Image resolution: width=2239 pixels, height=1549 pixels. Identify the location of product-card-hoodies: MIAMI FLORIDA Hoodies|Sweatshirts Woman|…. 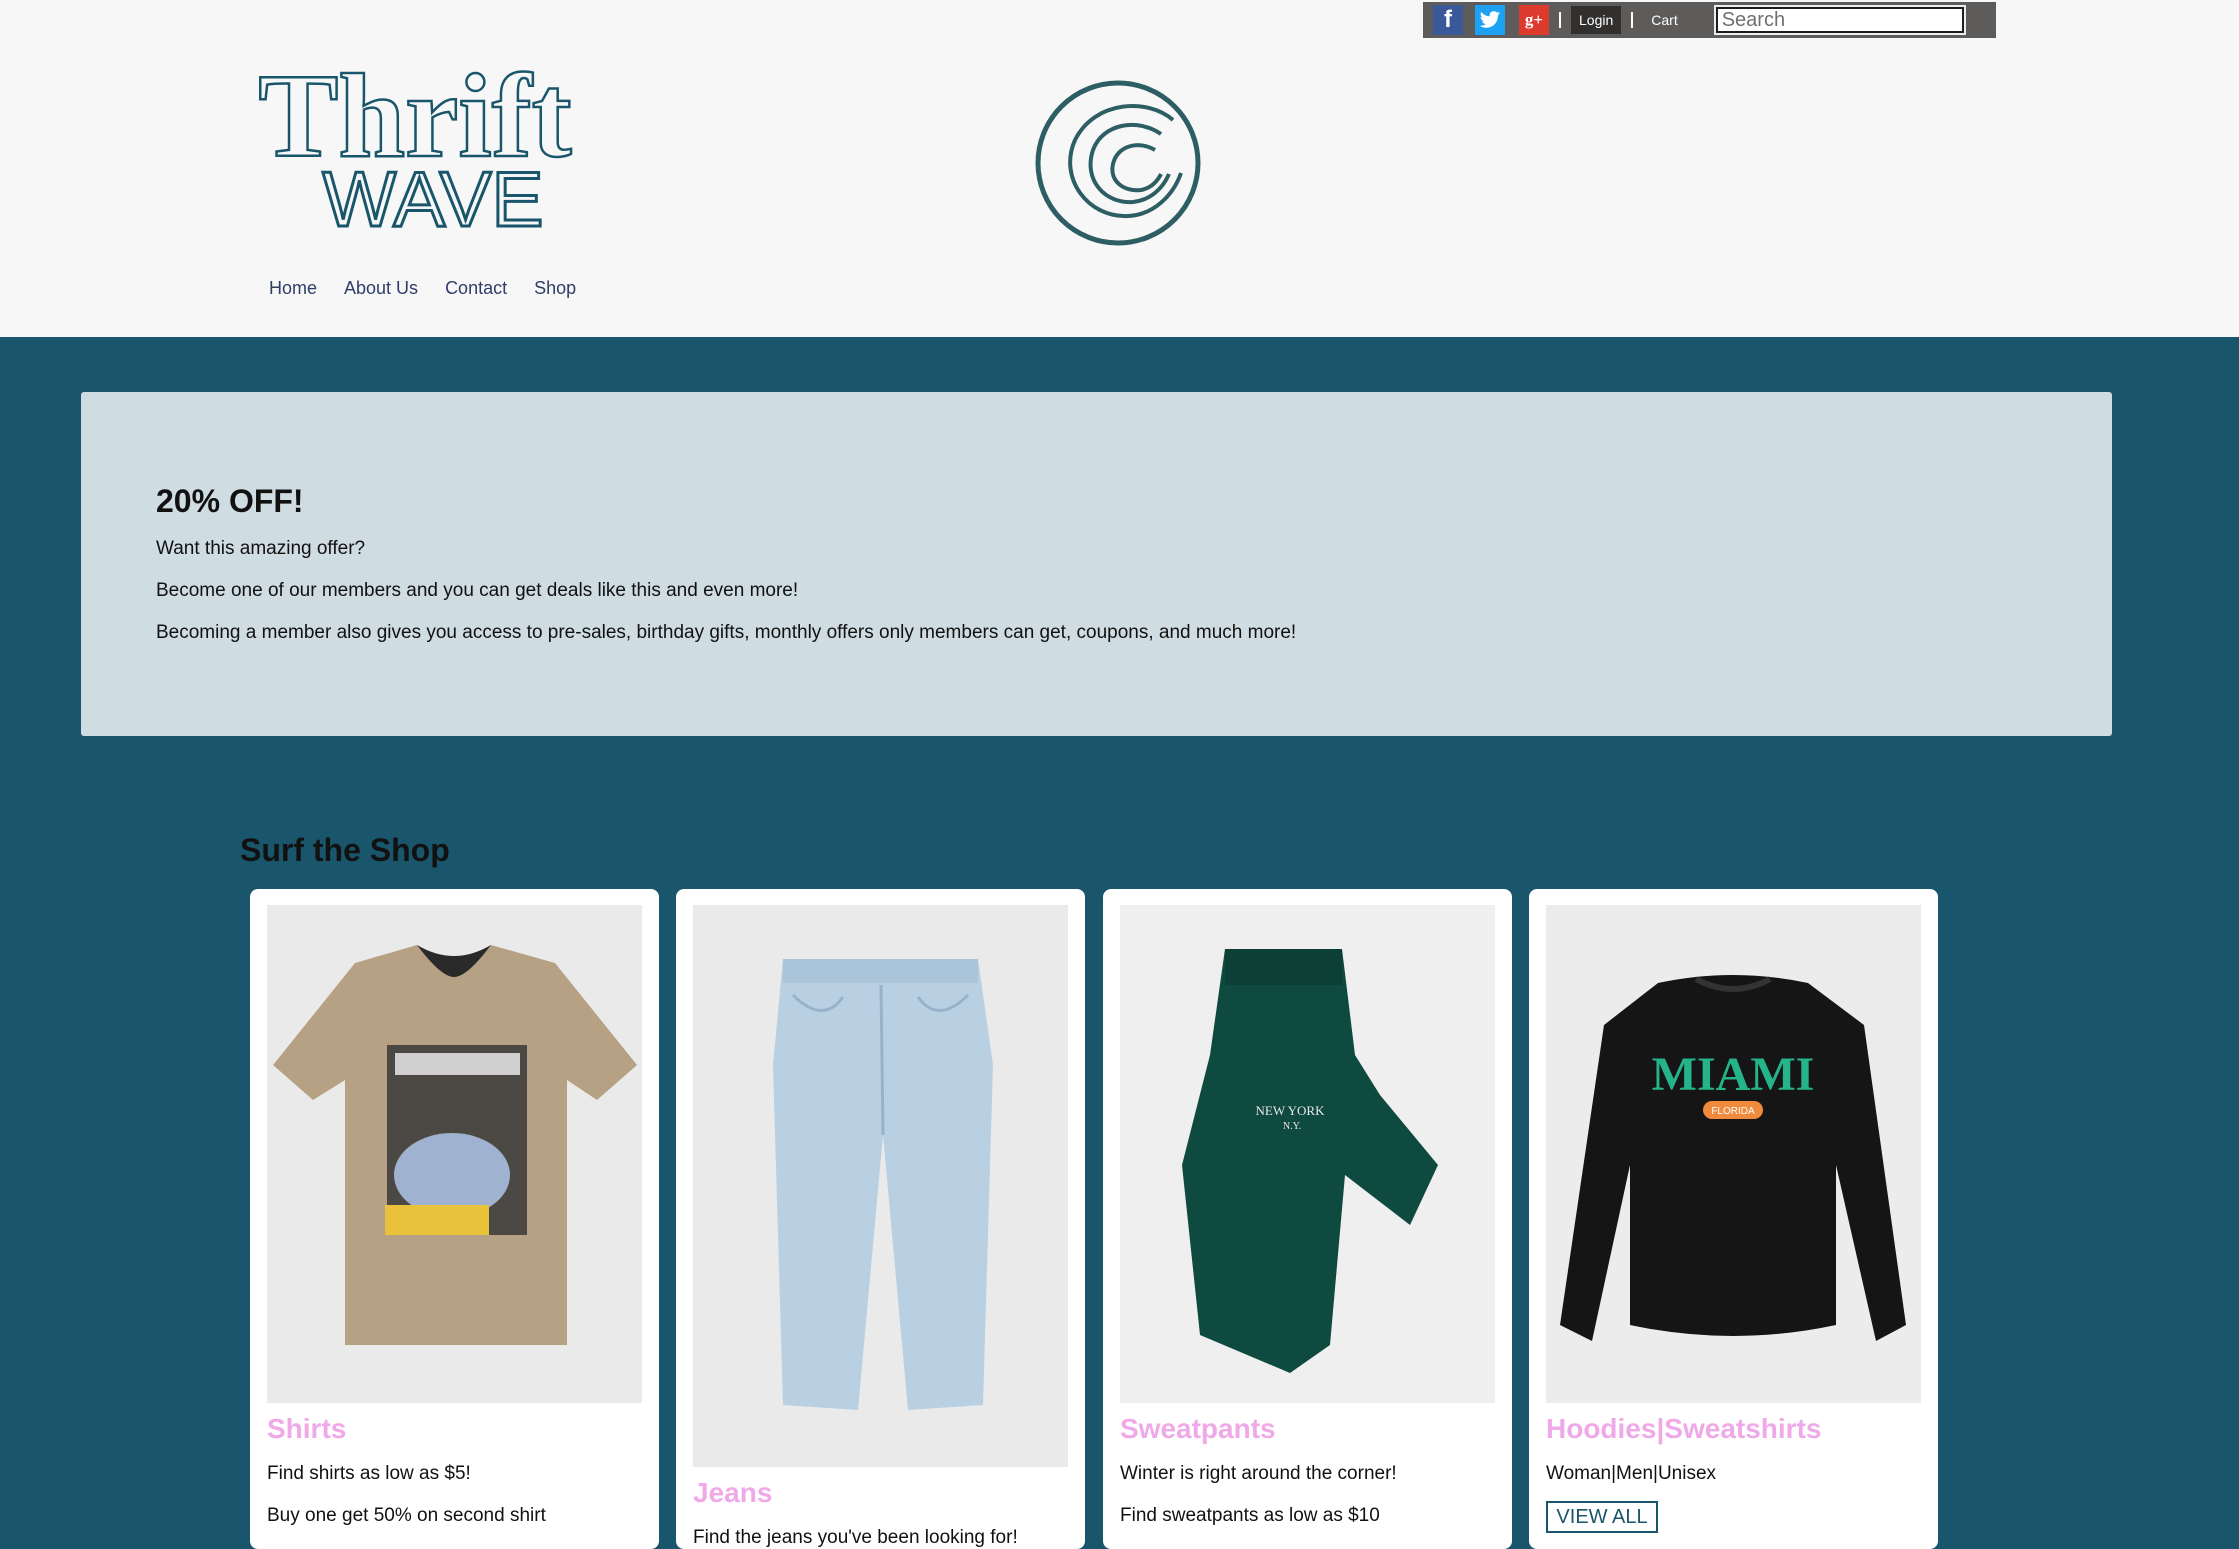
(1733, 1219).